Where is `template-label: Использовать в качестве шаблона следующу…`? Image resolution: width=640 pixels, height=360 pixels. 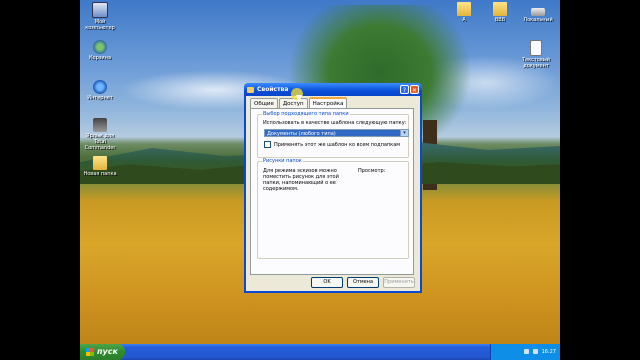 template-label: Использовать в качестве шаблона следующу… is located at coordinates (335, 123).